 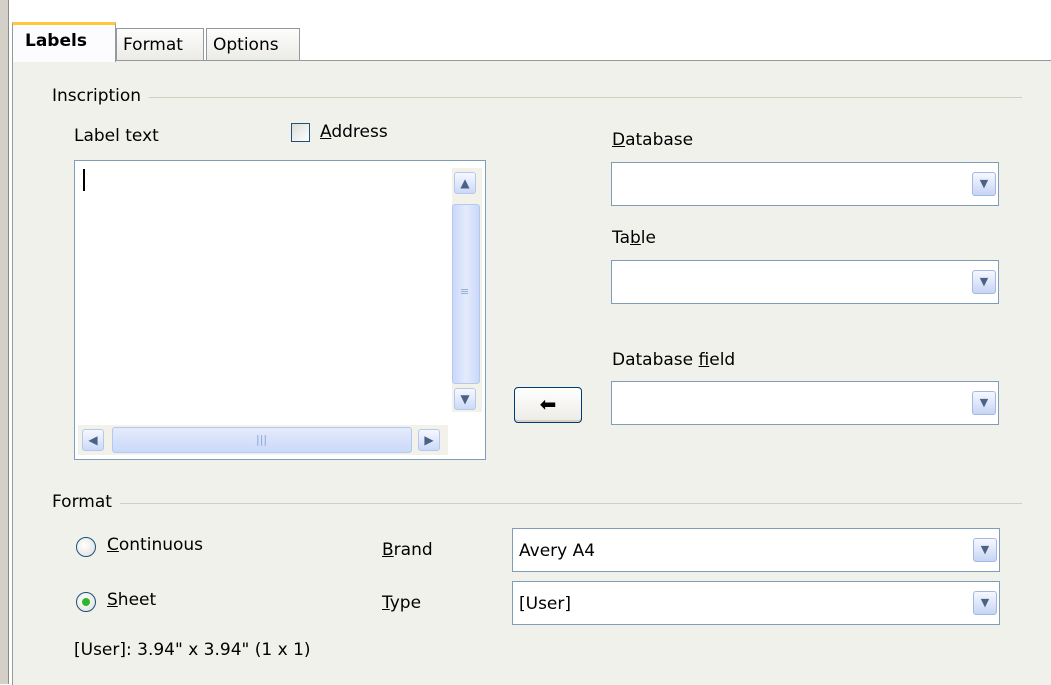 What do you see at coordinates (160, 44) in the screenshot?
I see `tab-format: Format` at bounding box center [160, 44].